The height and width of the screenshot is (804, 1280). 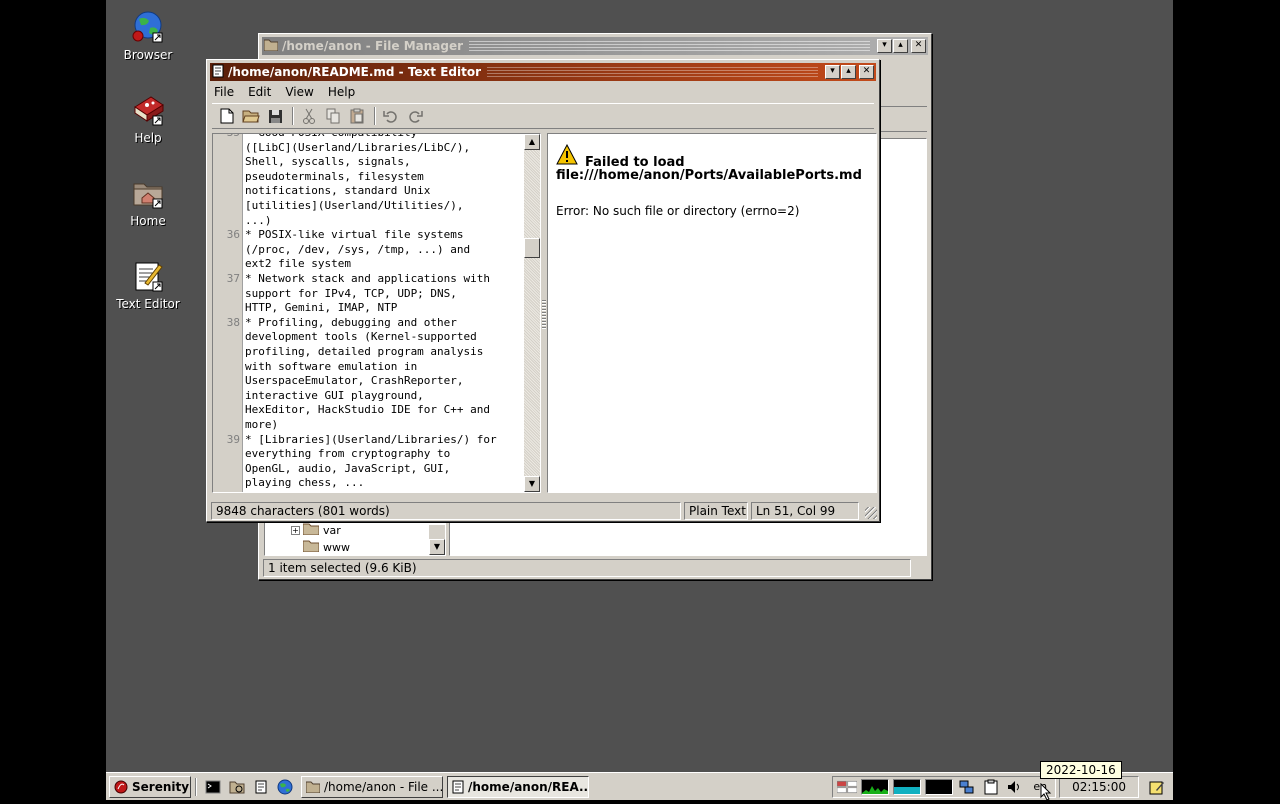 What do you see at coordinates (369, 177) in the screenshot?
I see `editor-line: pseudoterminals, filesystem` at bounding box center [369, 177].